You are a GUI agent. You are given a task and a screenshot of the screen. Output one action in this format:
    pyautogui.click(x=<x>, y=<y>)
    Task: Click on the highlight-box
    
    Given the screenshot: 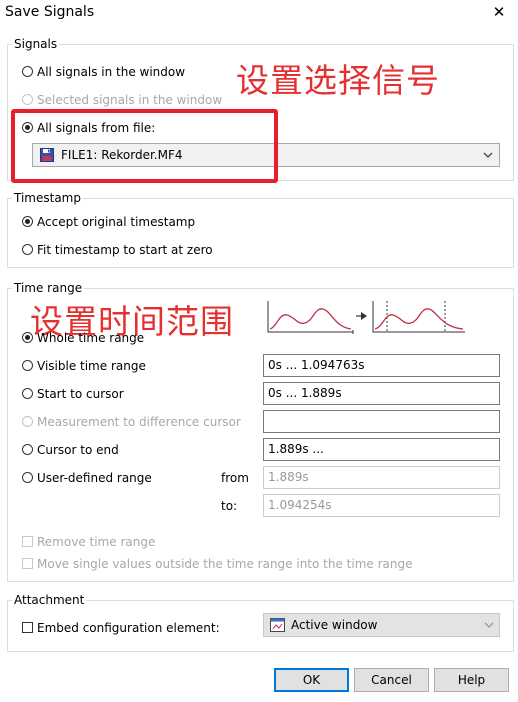 What is the action you would take?
    pyautogui.click(x=144, y=146)
    